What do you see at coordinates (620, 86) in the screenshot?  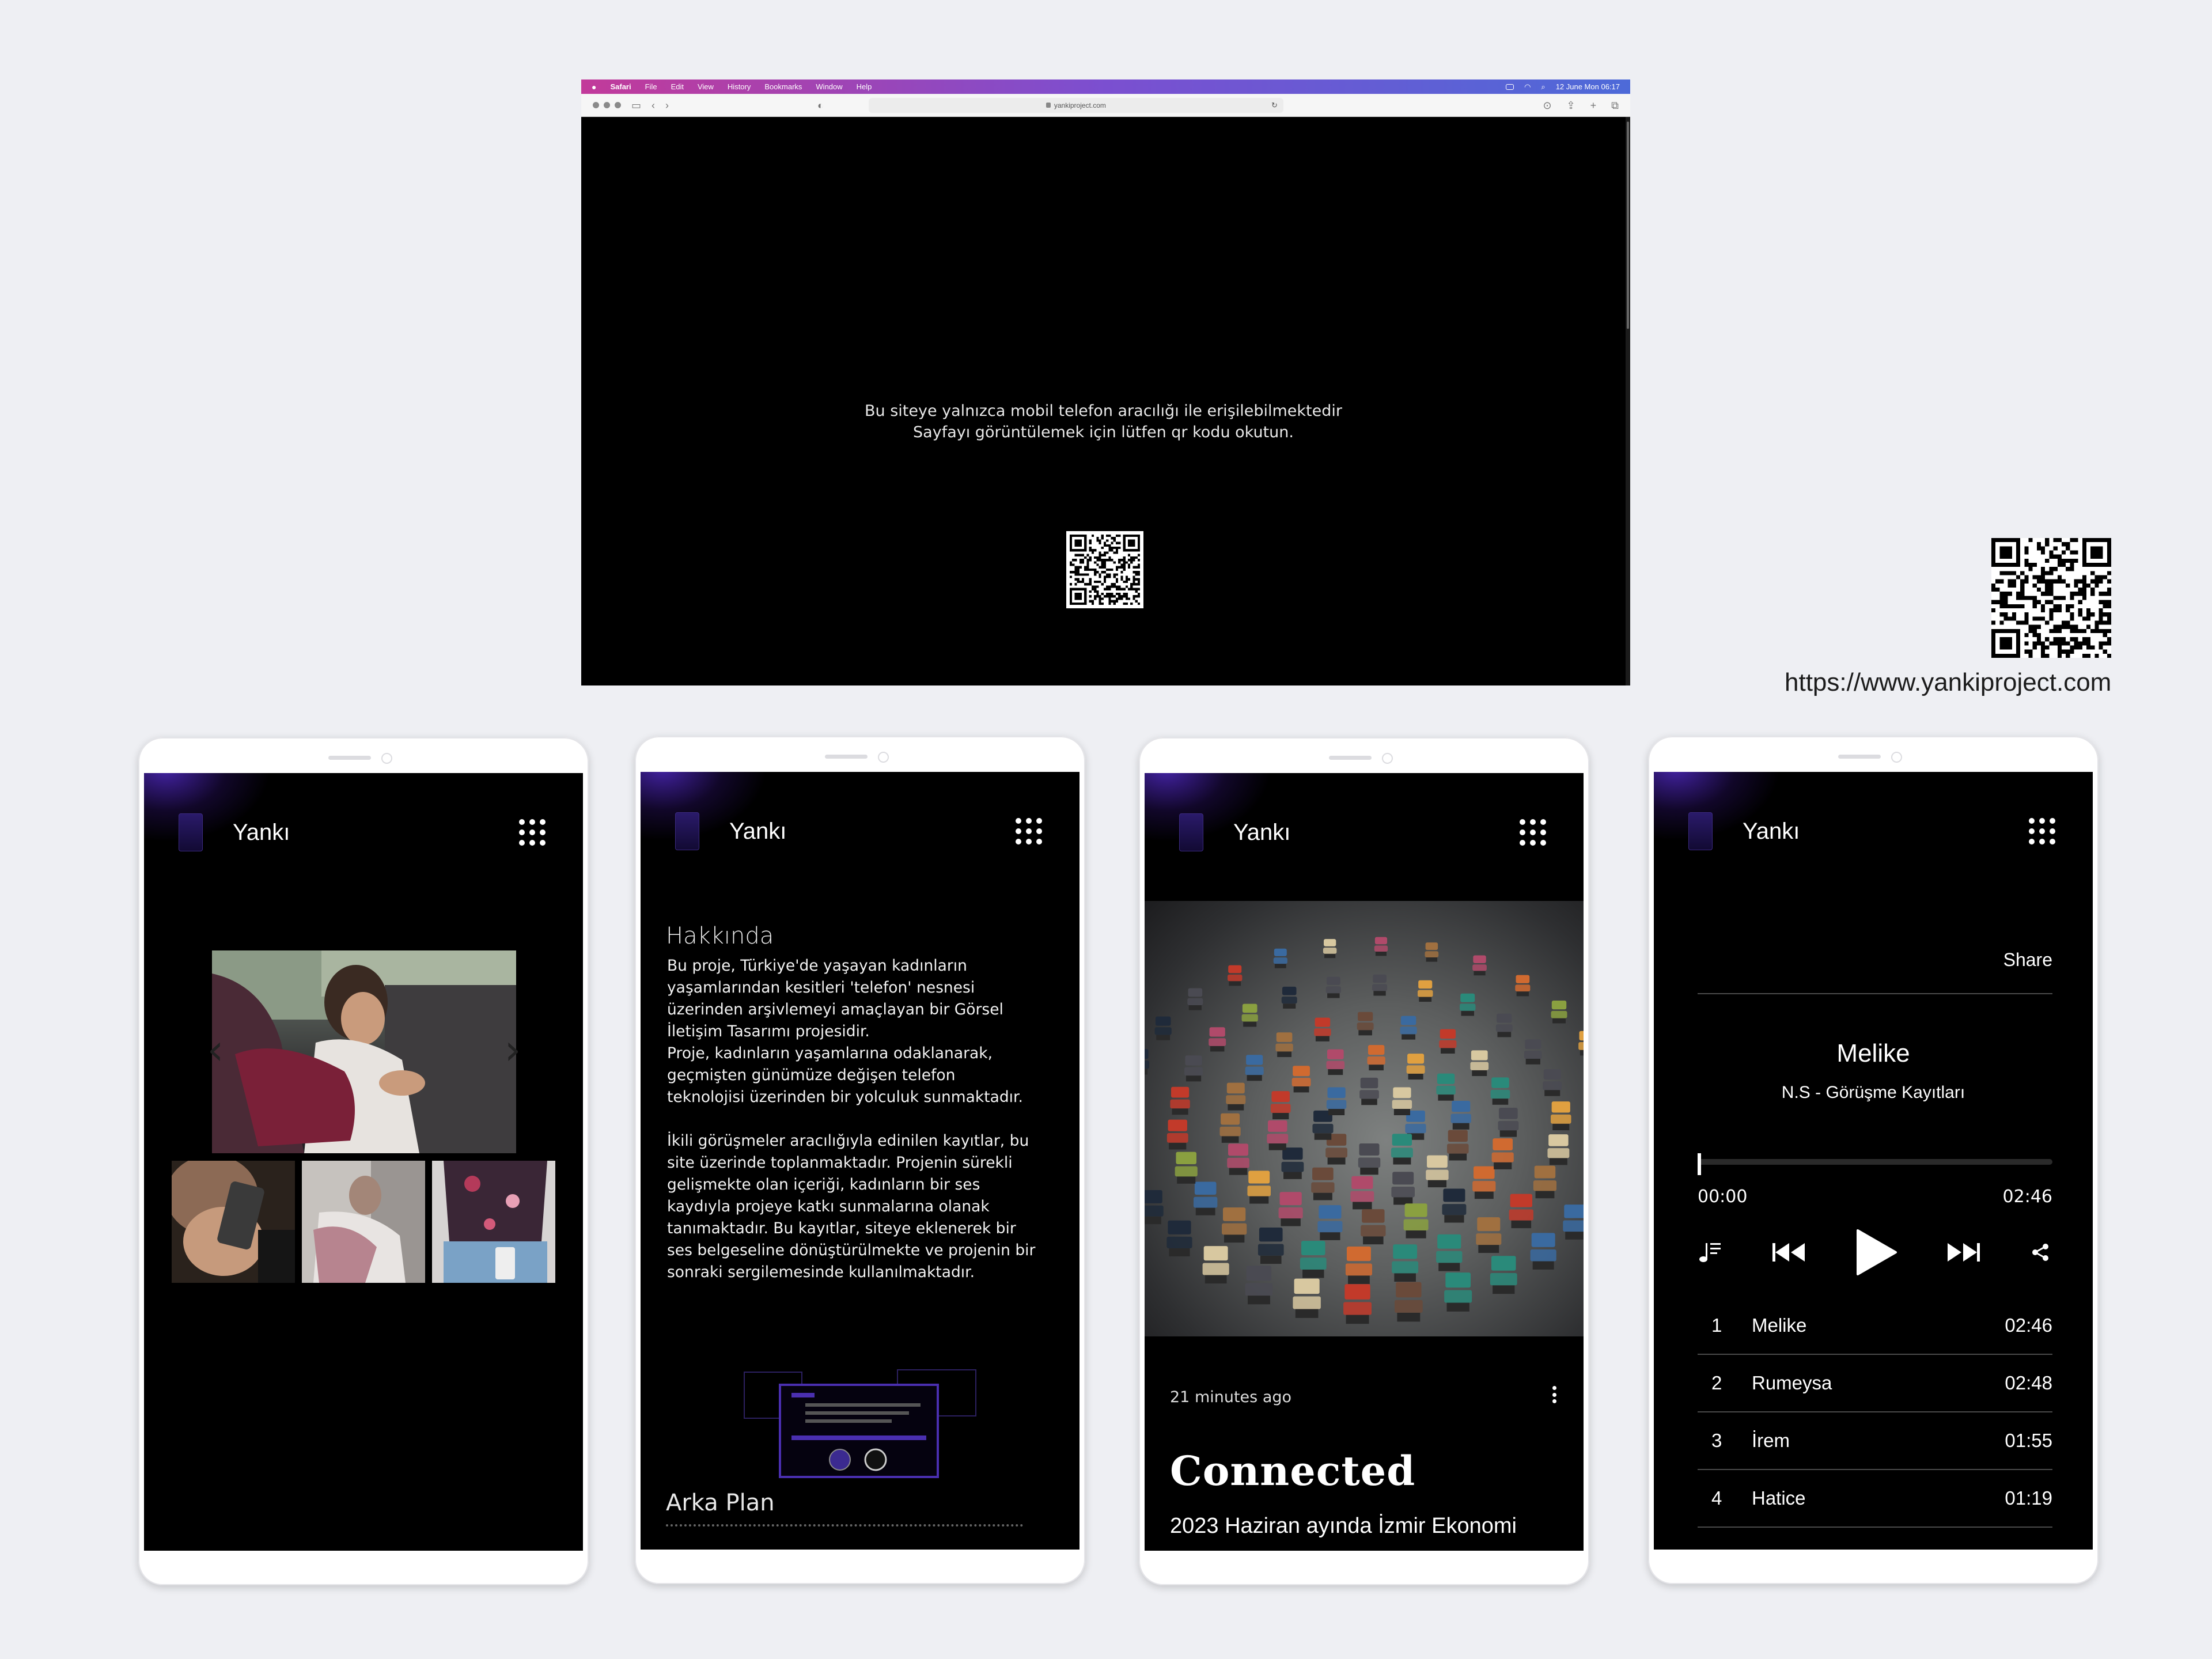 I see `menu-app-name: Safari` at bounding box center [620, 86].